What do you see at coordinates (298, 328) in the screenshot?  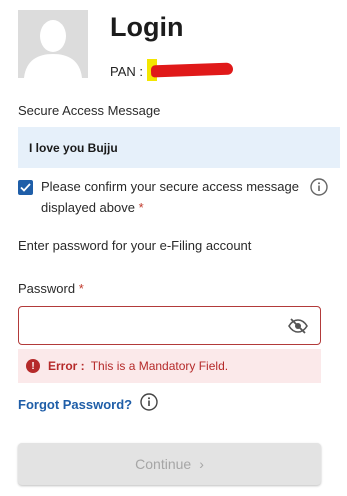 I see `eye-off-icon` at bounding box center [298, 328].